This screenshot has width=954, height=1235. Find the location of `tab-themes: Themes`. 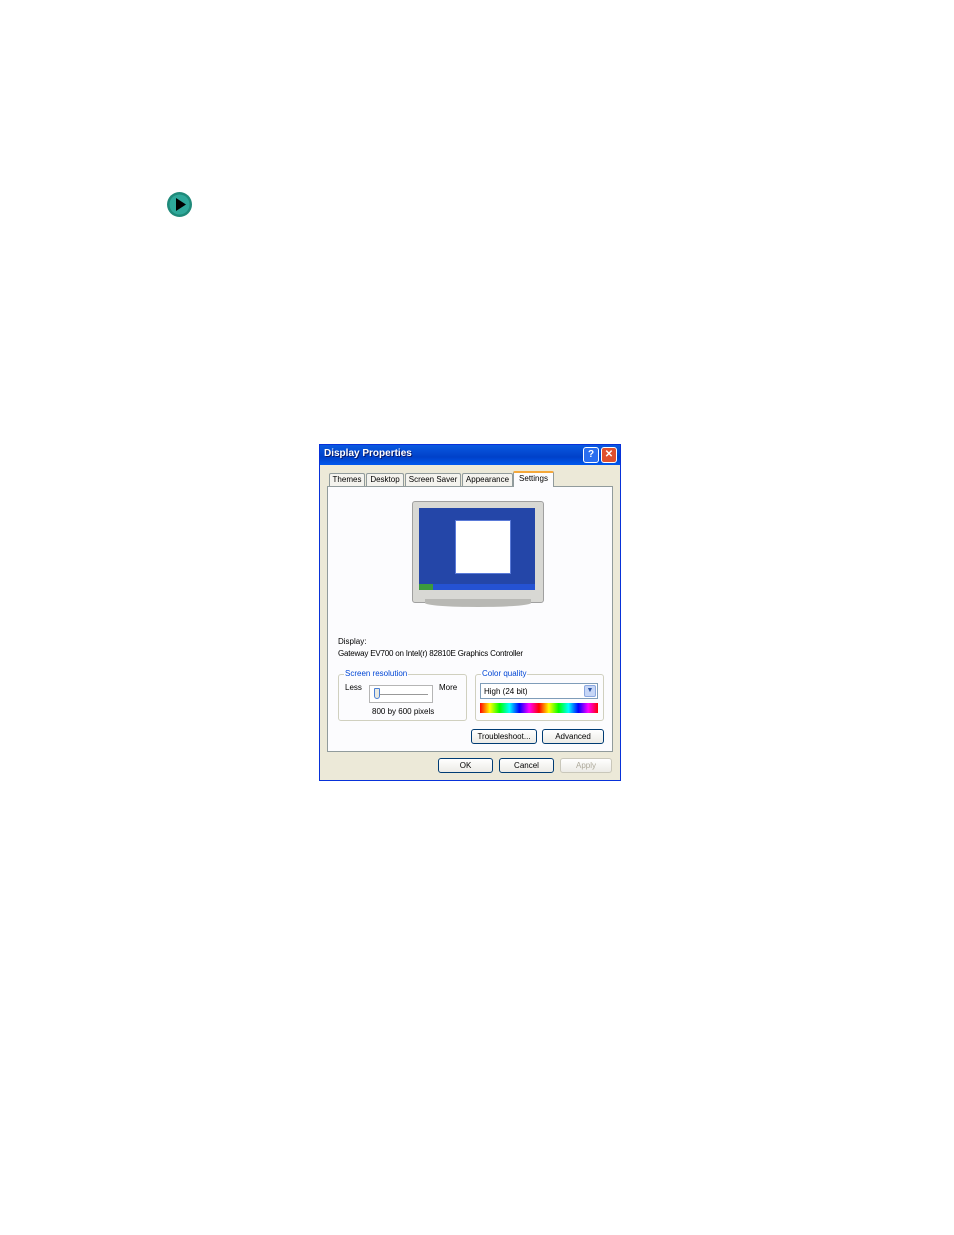

tab-themes: Themes is located at coordinates (347, 479).